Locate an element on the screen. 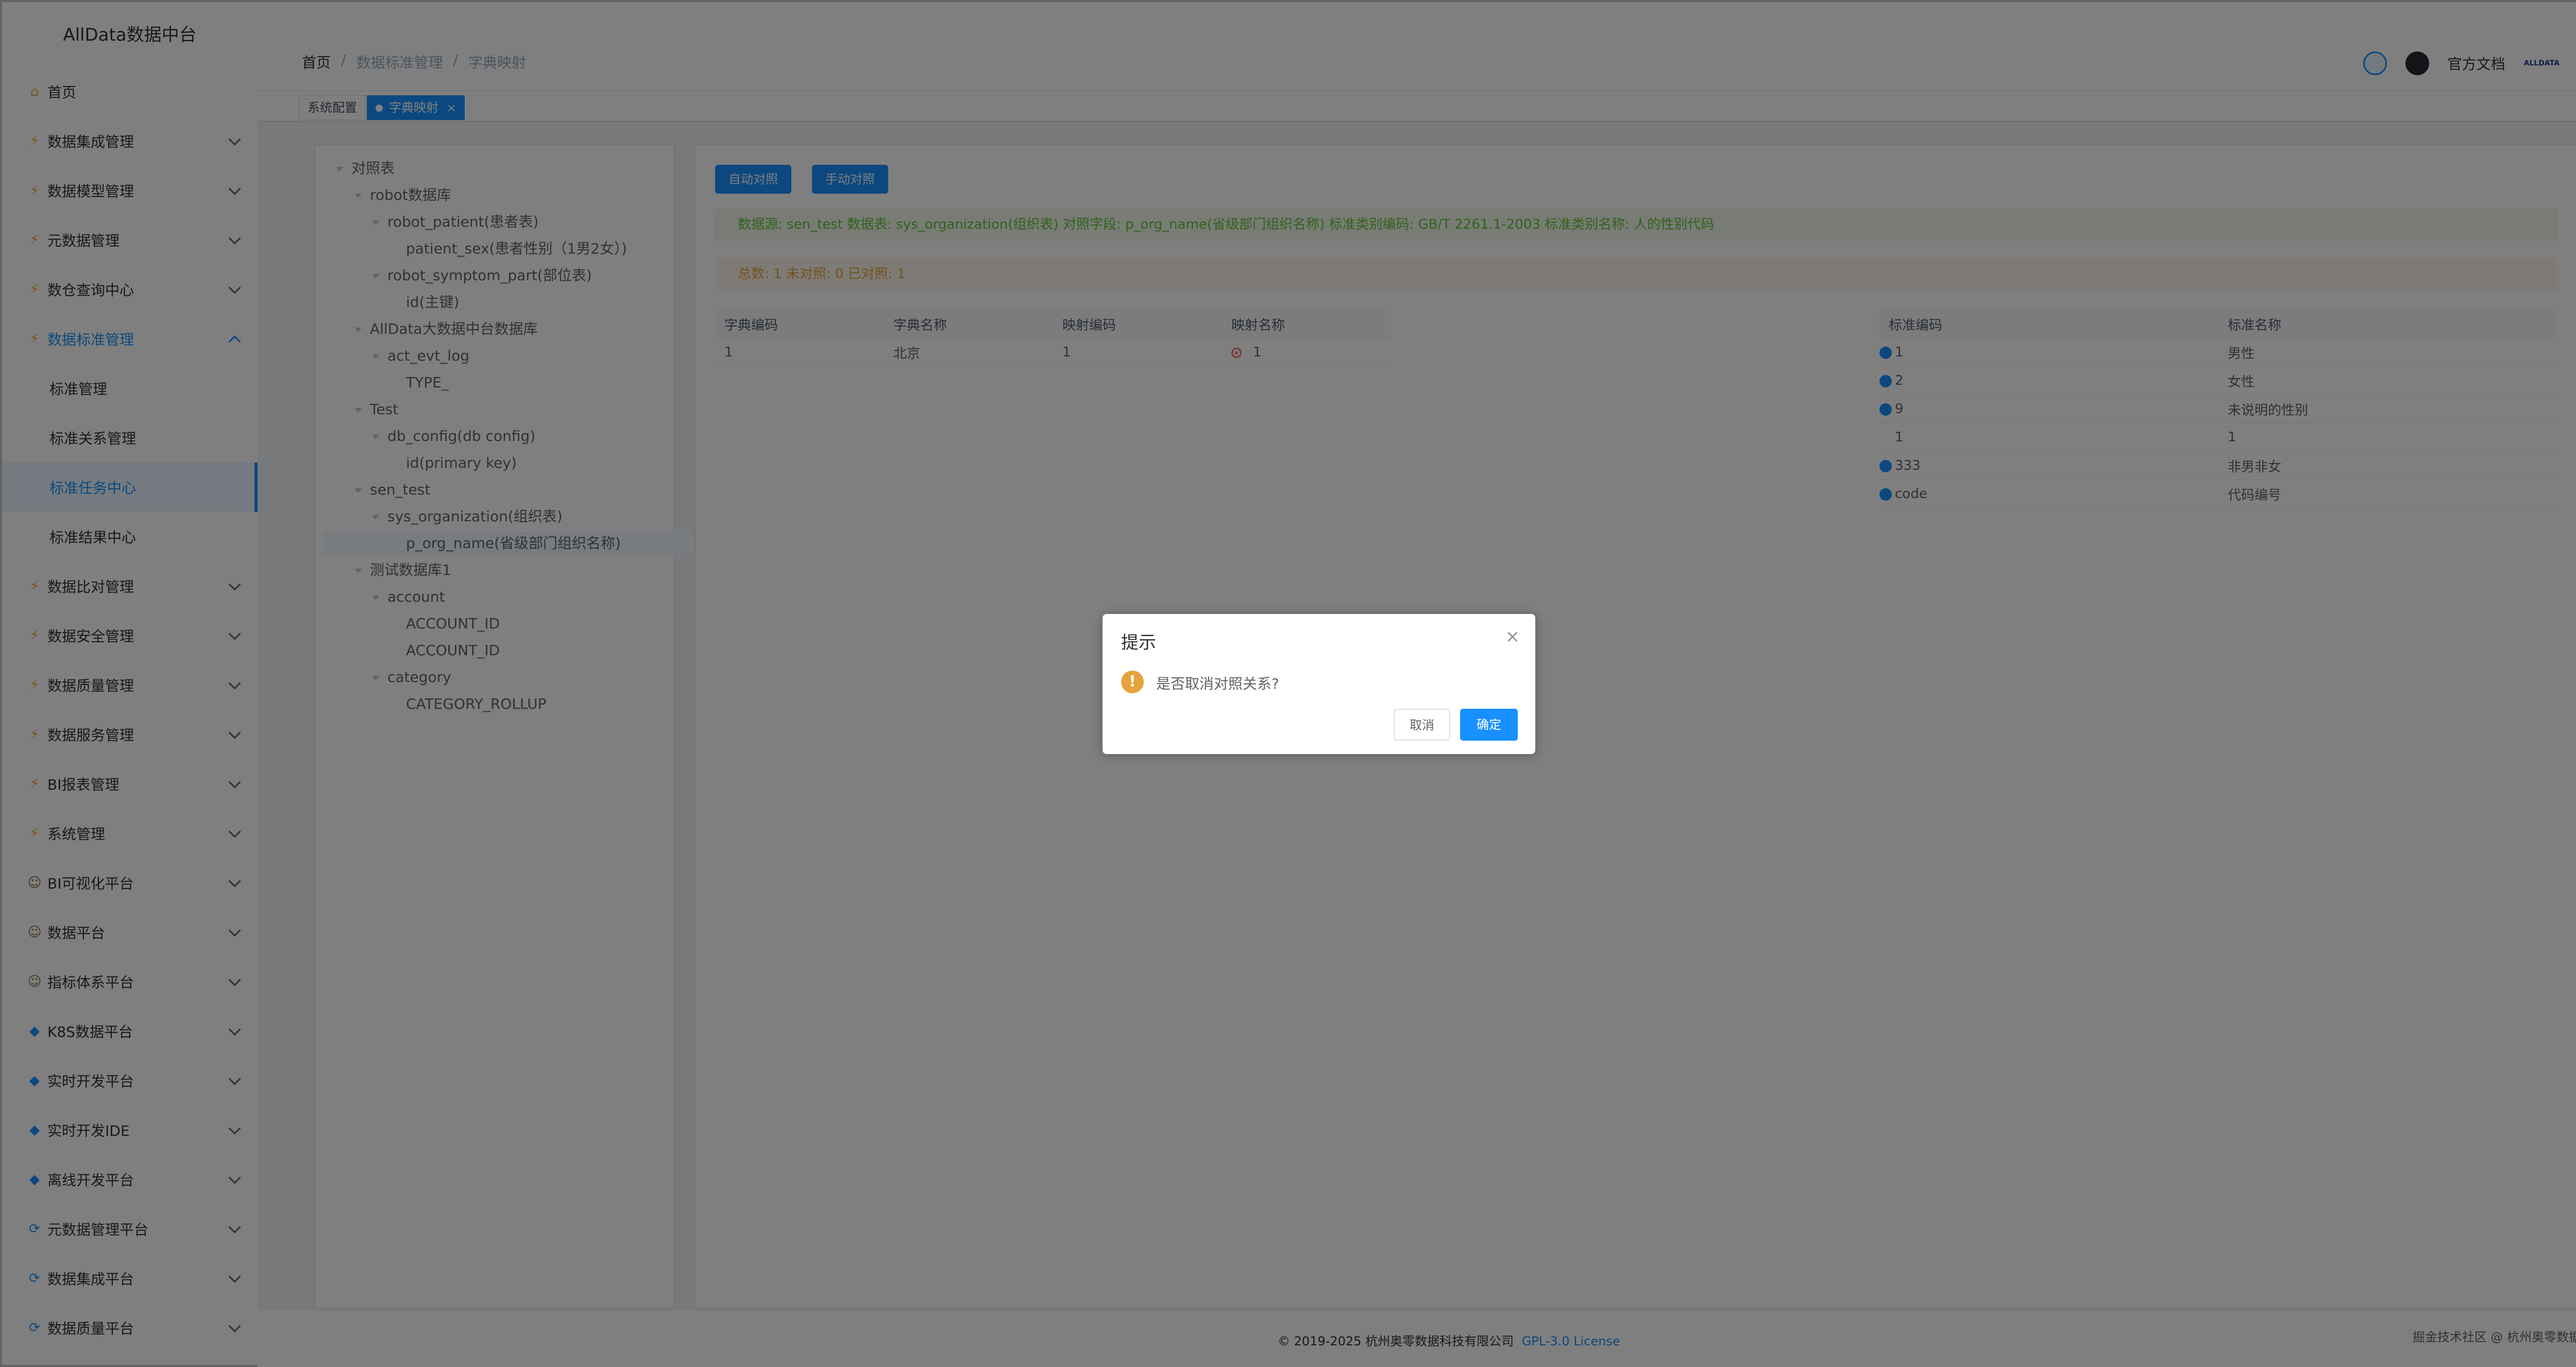 This screenshot has width=2576, height=1367. dialog-title: 提示 is located at coordinates (1138, 643).